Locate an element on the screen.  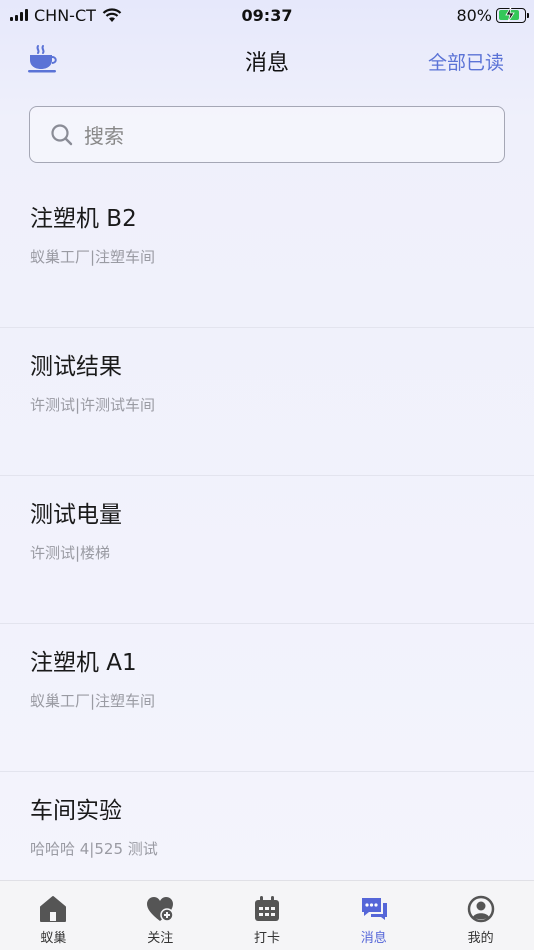
search-icon is located at coordinates (62, 134).